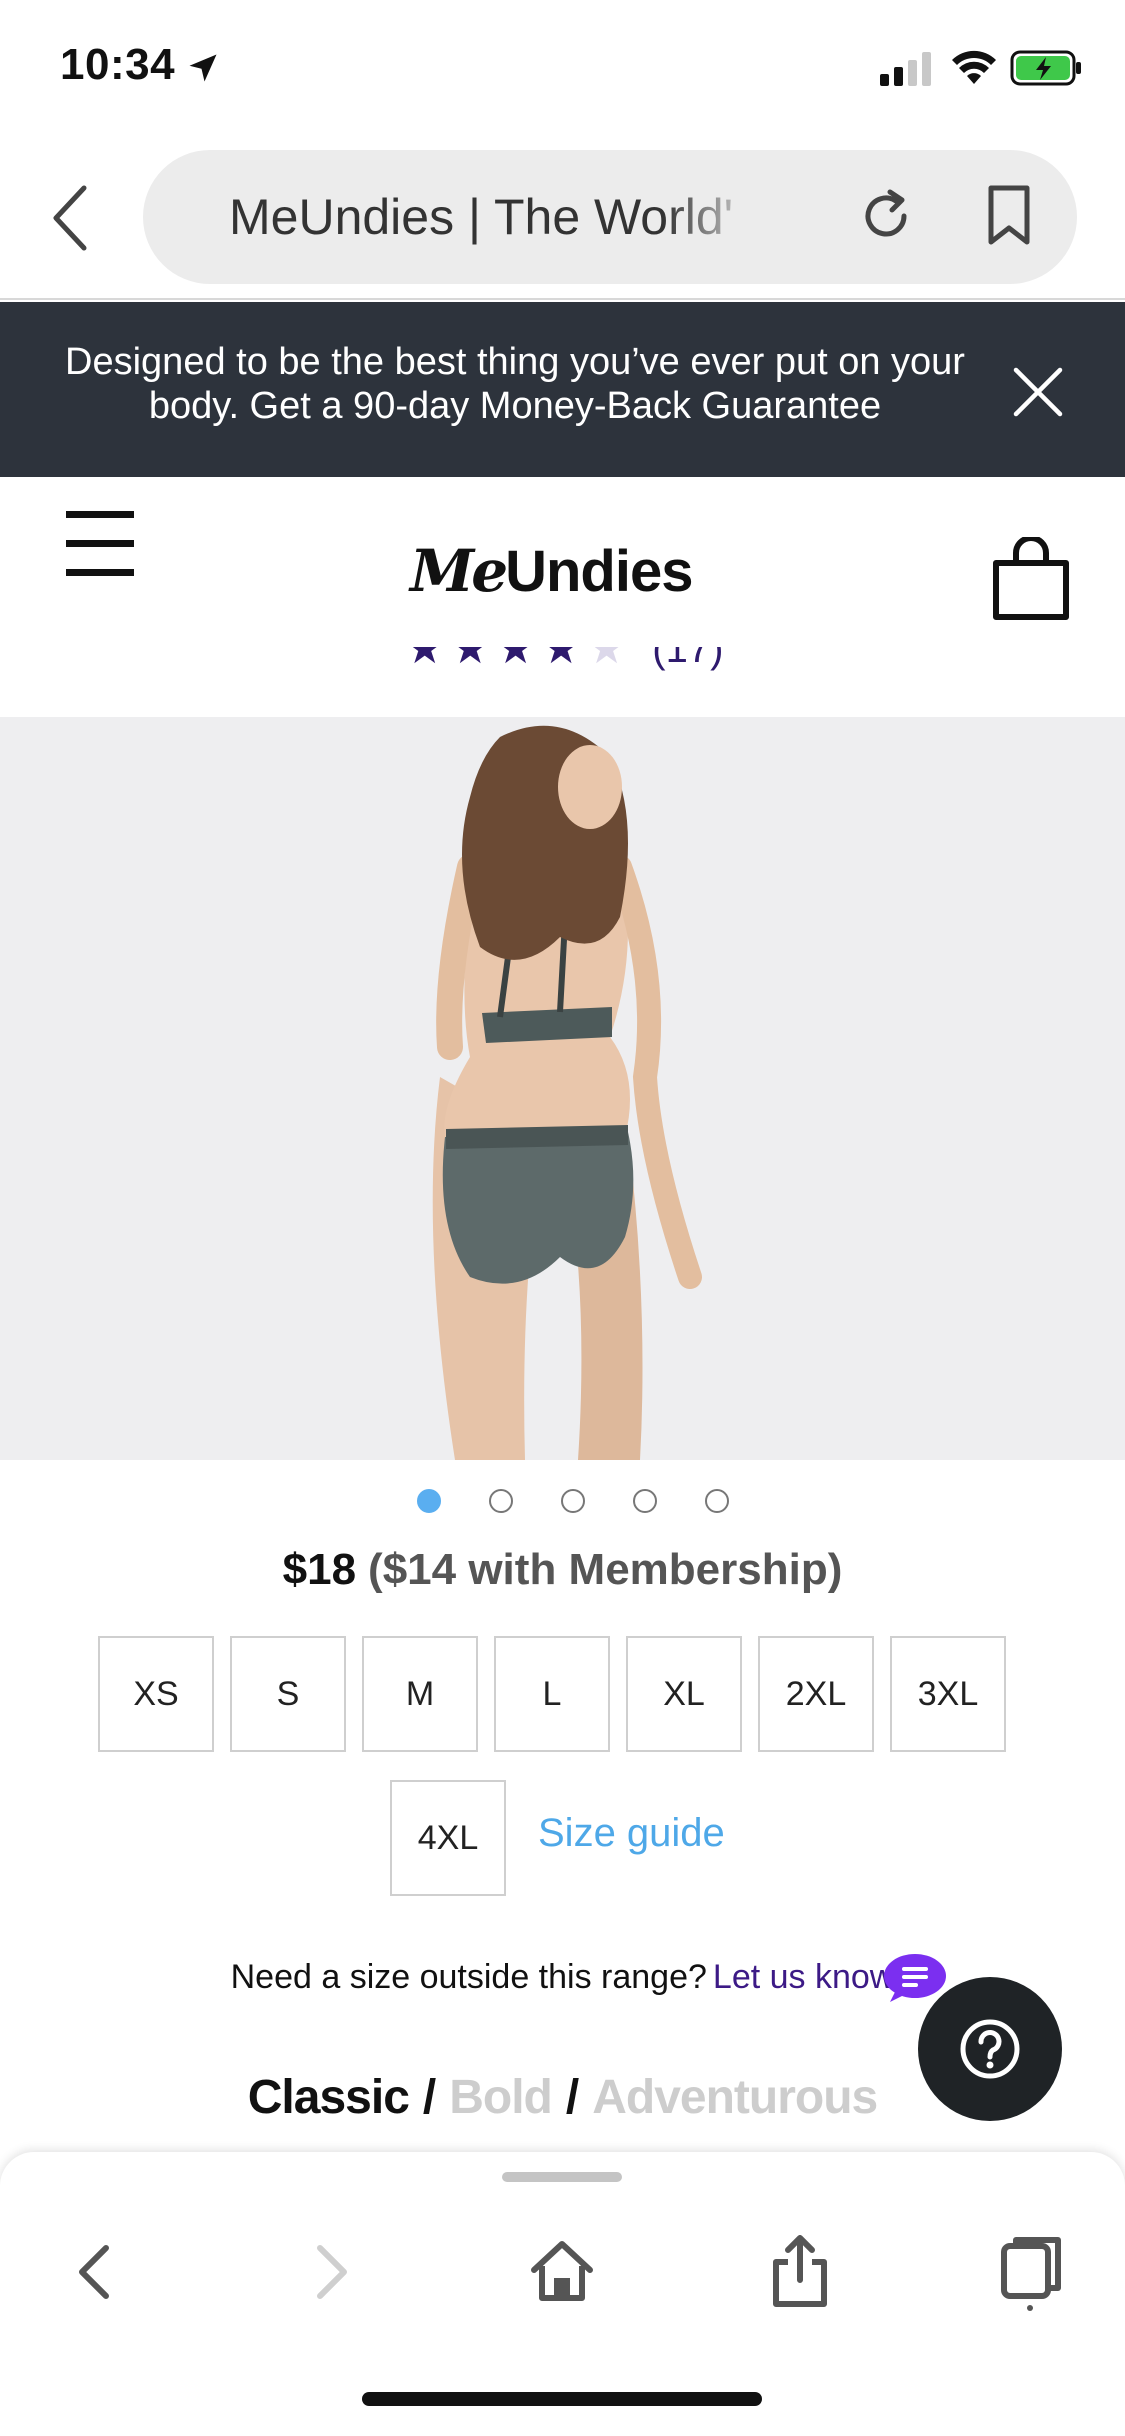  I want to click on url-fade, so click(713, 217).